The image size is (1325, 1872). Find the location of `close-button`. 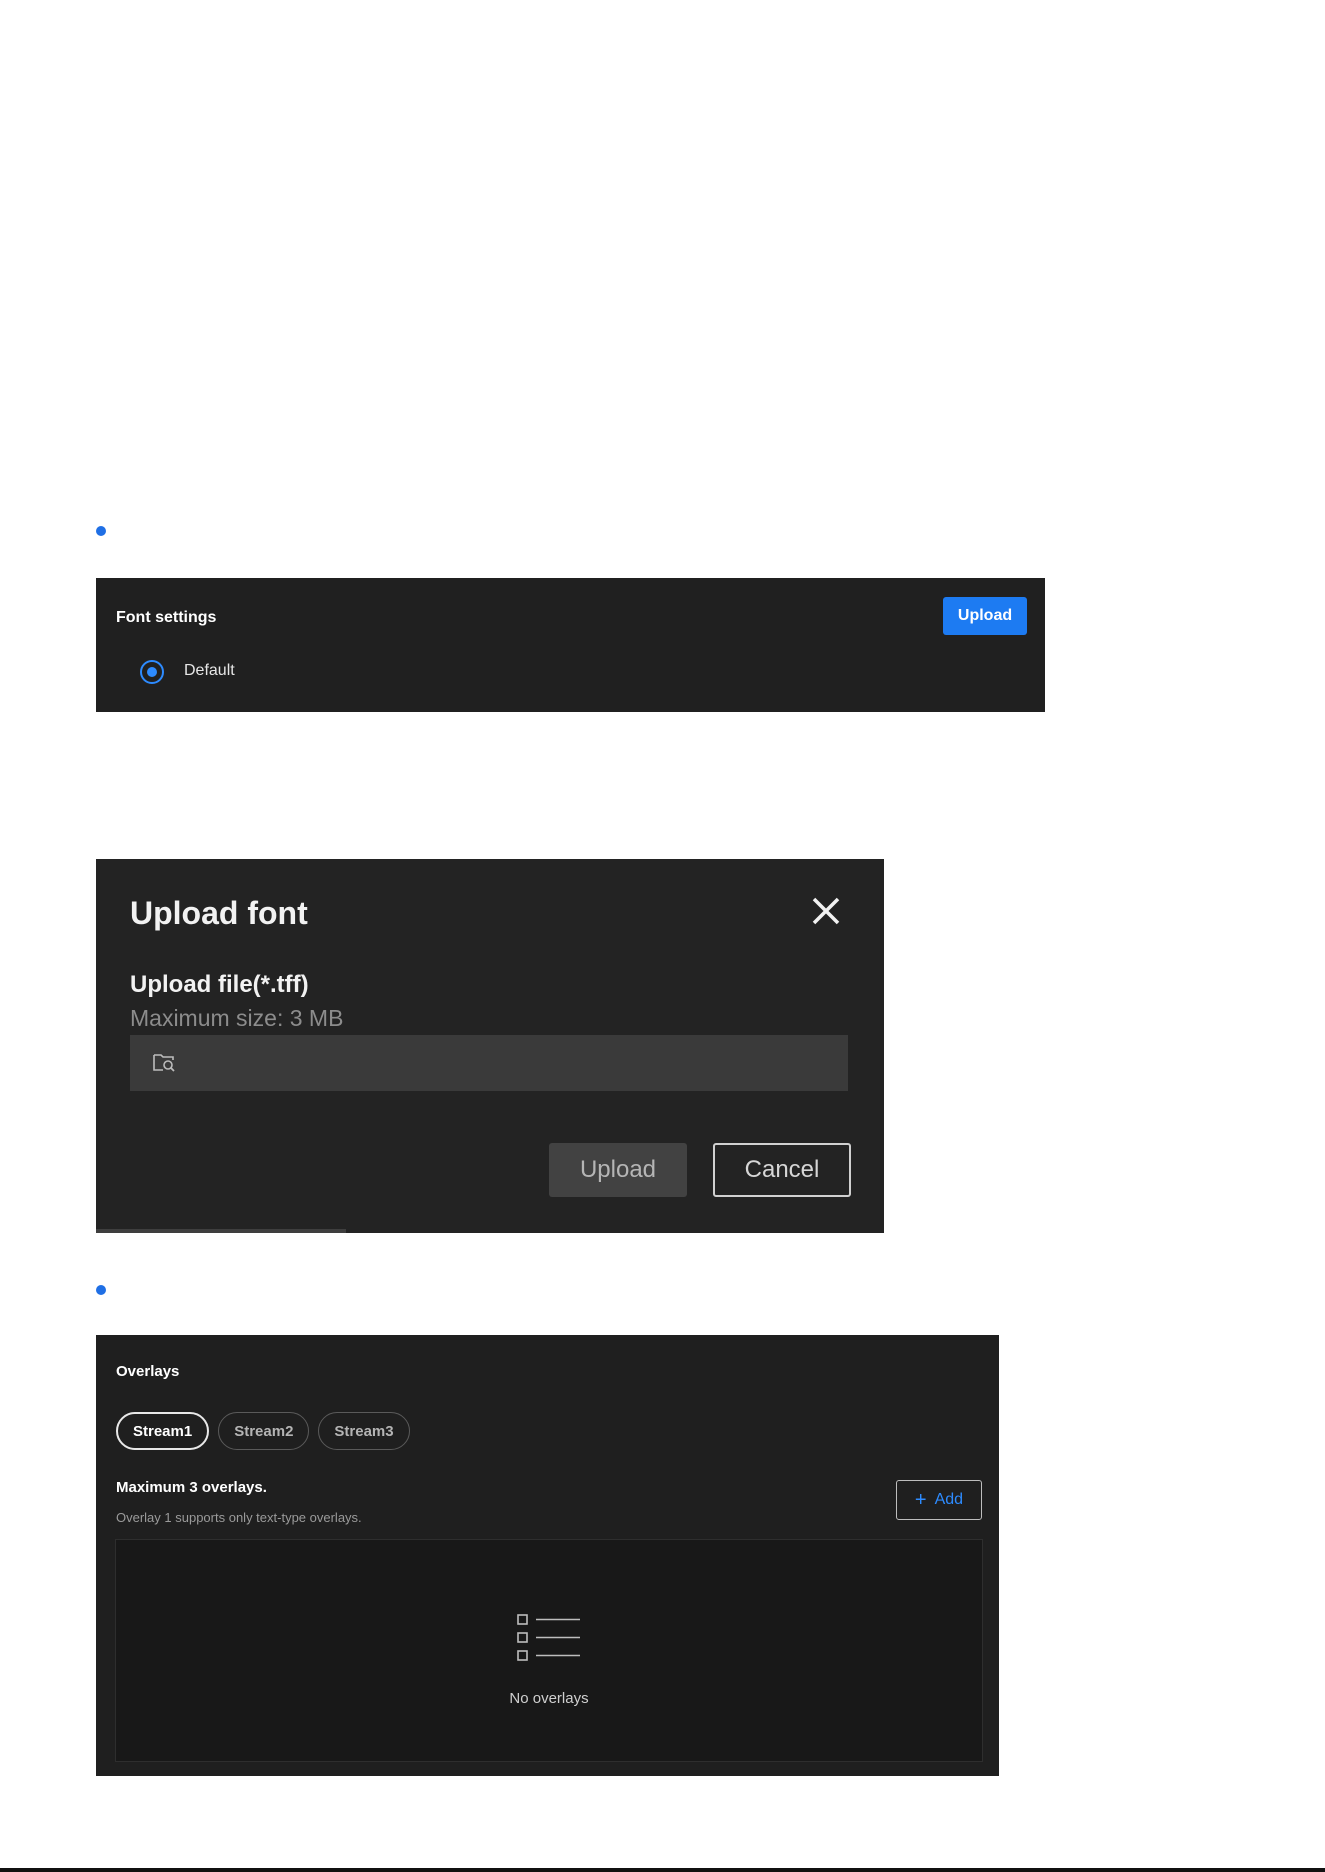

close-button is located at coordinates (826, 911).